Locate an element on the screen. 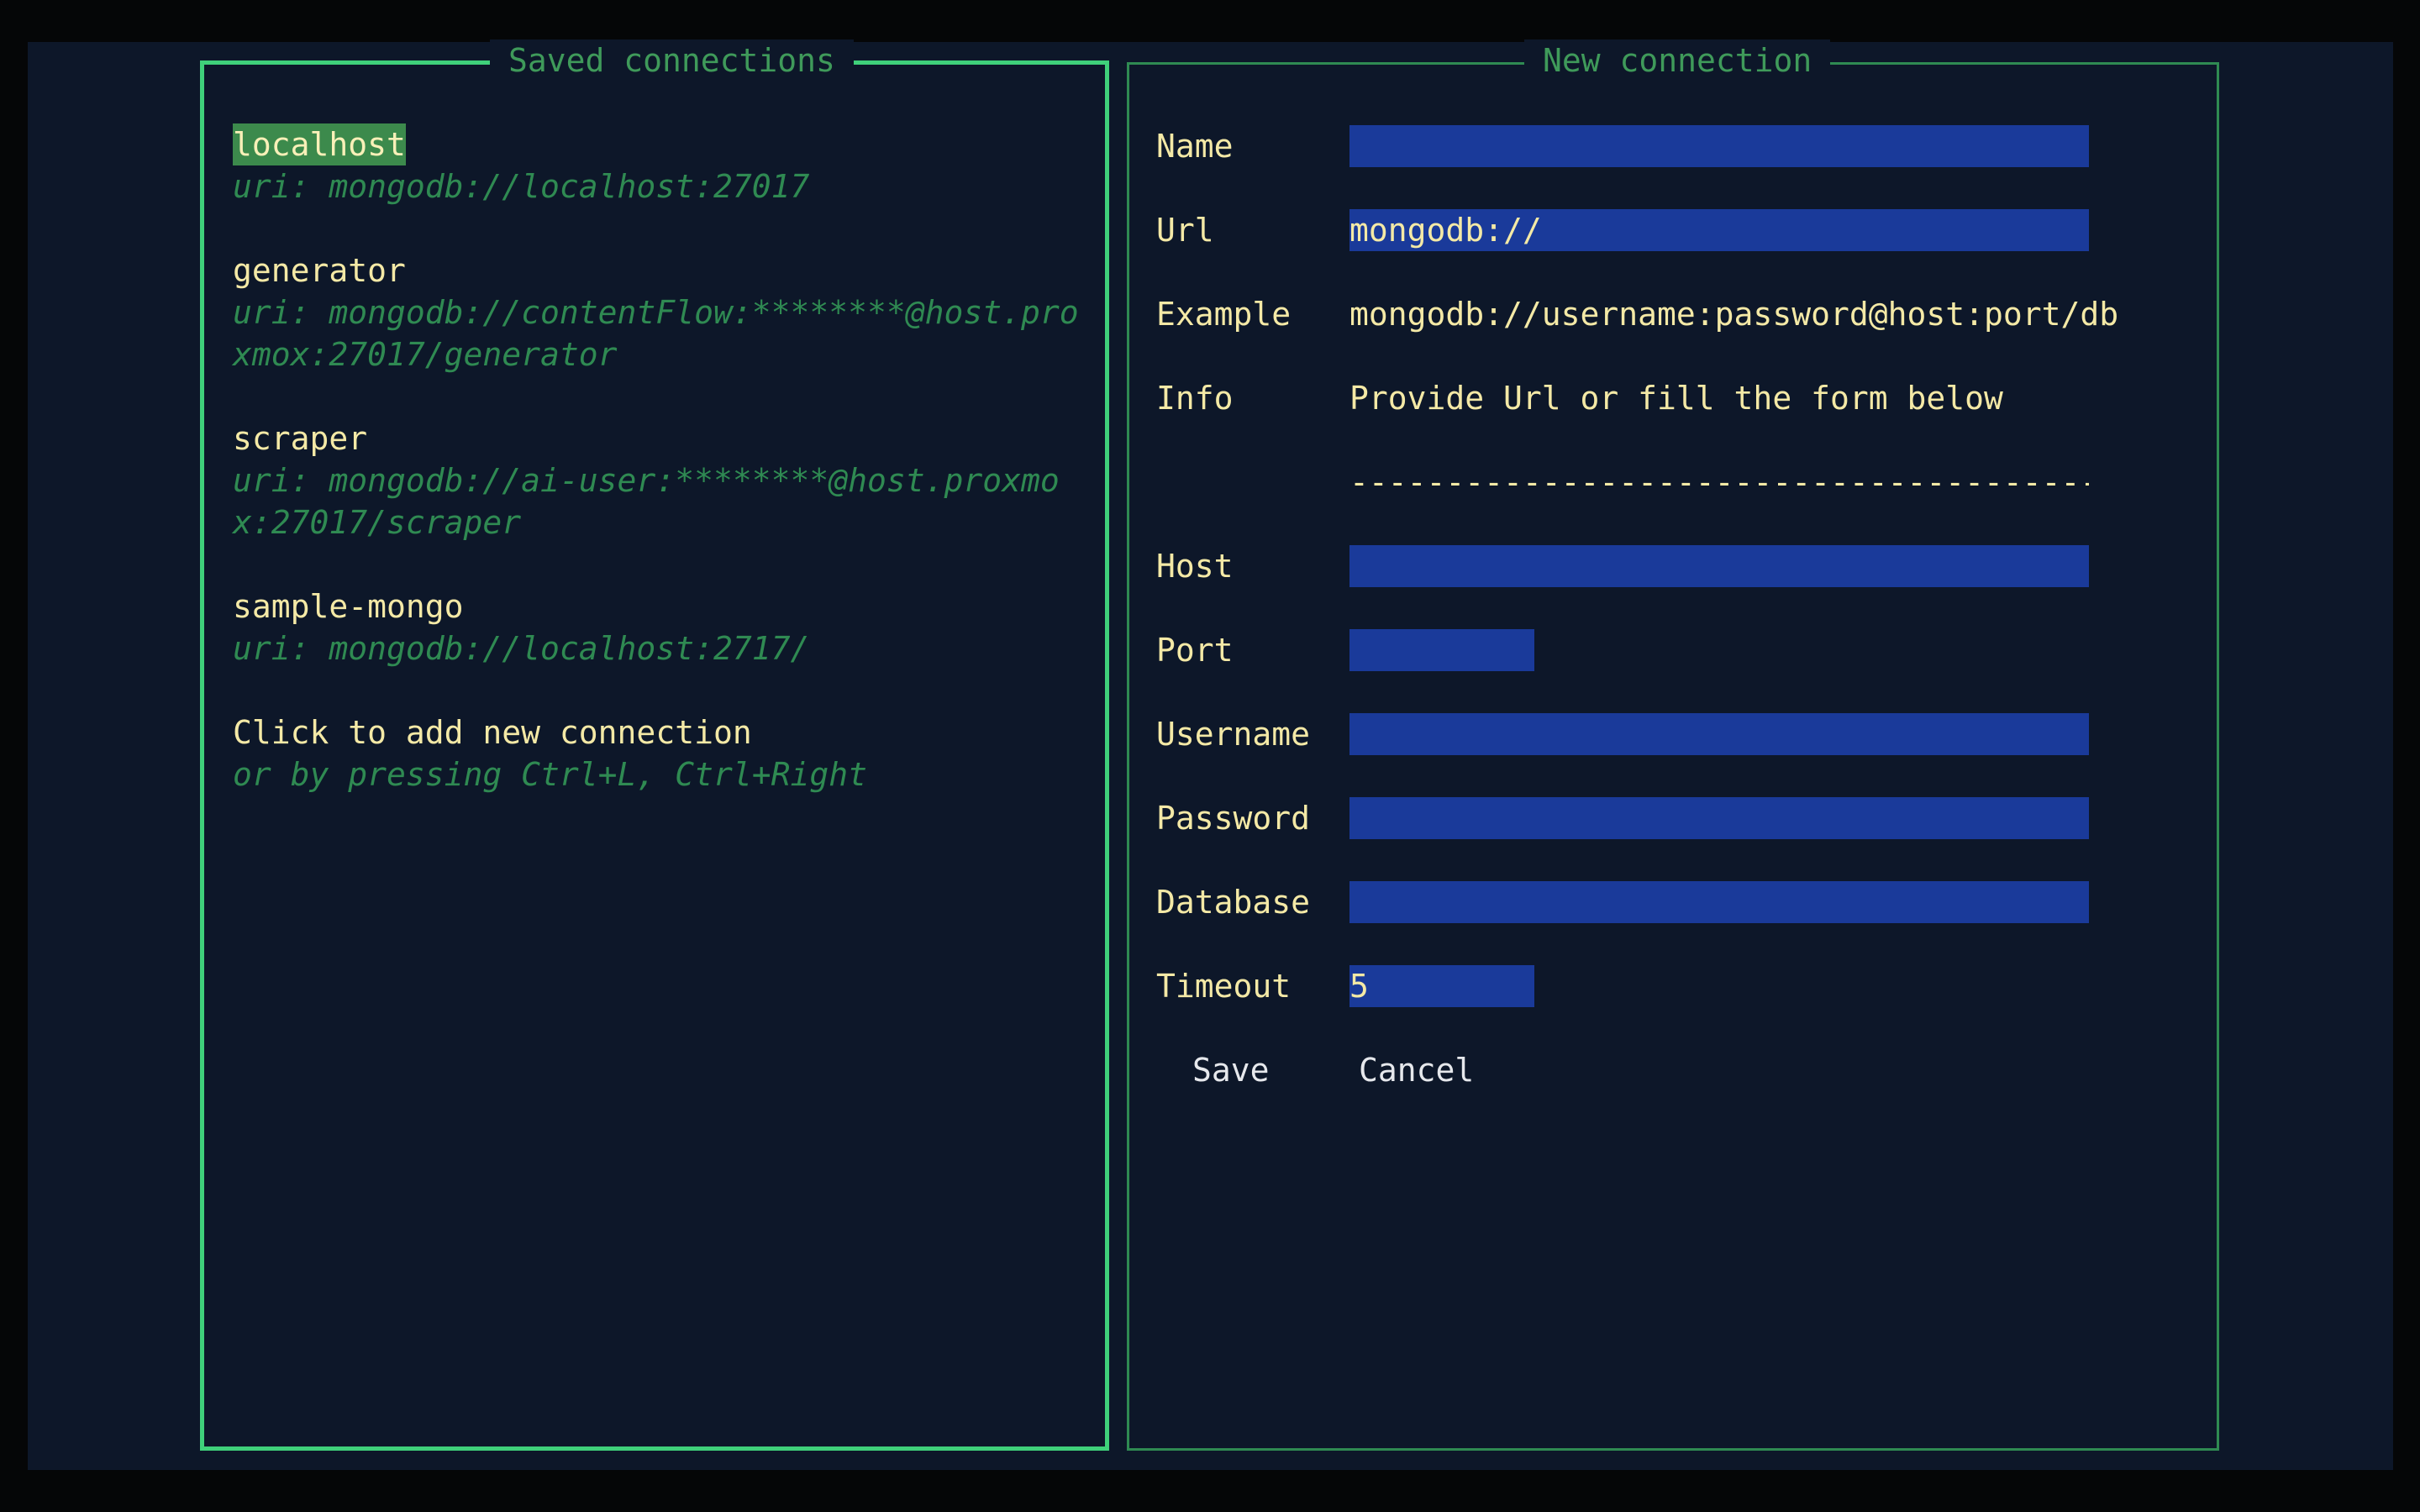 The image size is (2420, 1512). add-connection-label: Click to add new connection is located at coordinates (493, 732).